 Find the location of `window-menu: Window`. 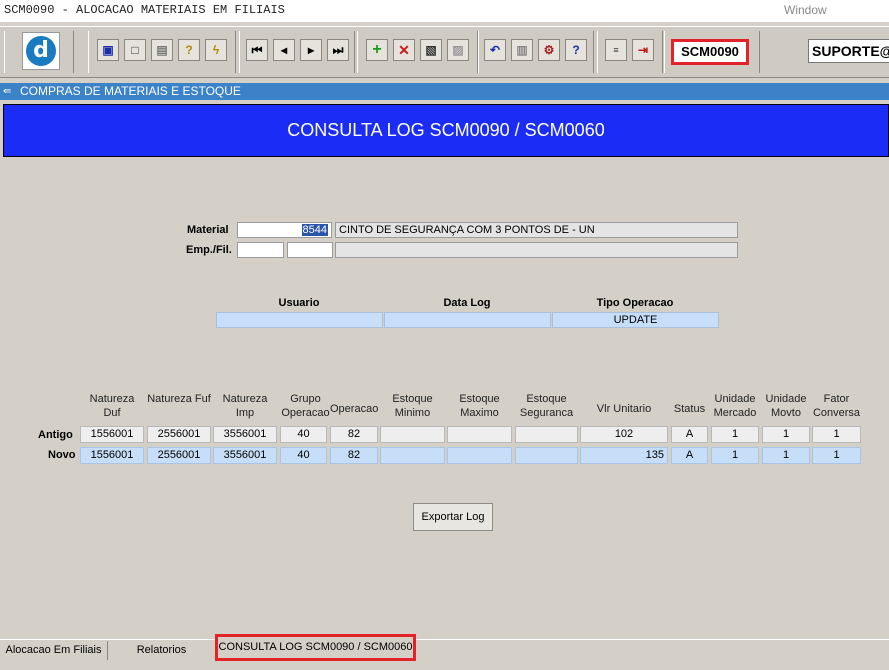

window-menu: Window is located at coordinates (805, 10).